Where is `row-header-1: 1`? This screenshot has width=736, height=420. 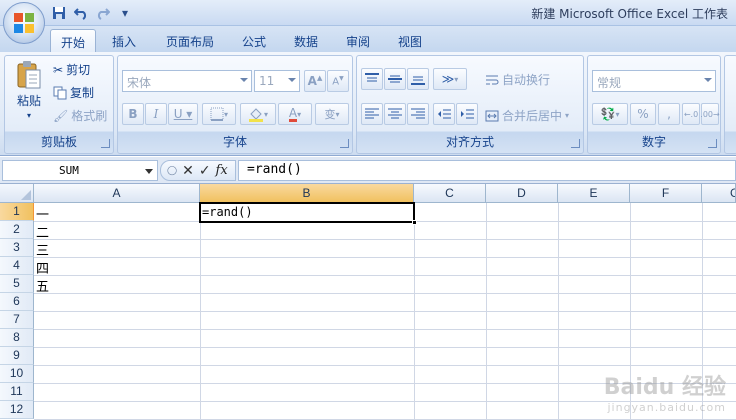 row-header-1: 1 is located at coordinates (17, 212).